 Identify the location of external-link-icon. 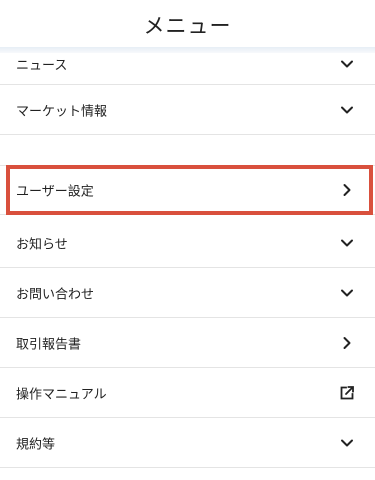
(347, 393).